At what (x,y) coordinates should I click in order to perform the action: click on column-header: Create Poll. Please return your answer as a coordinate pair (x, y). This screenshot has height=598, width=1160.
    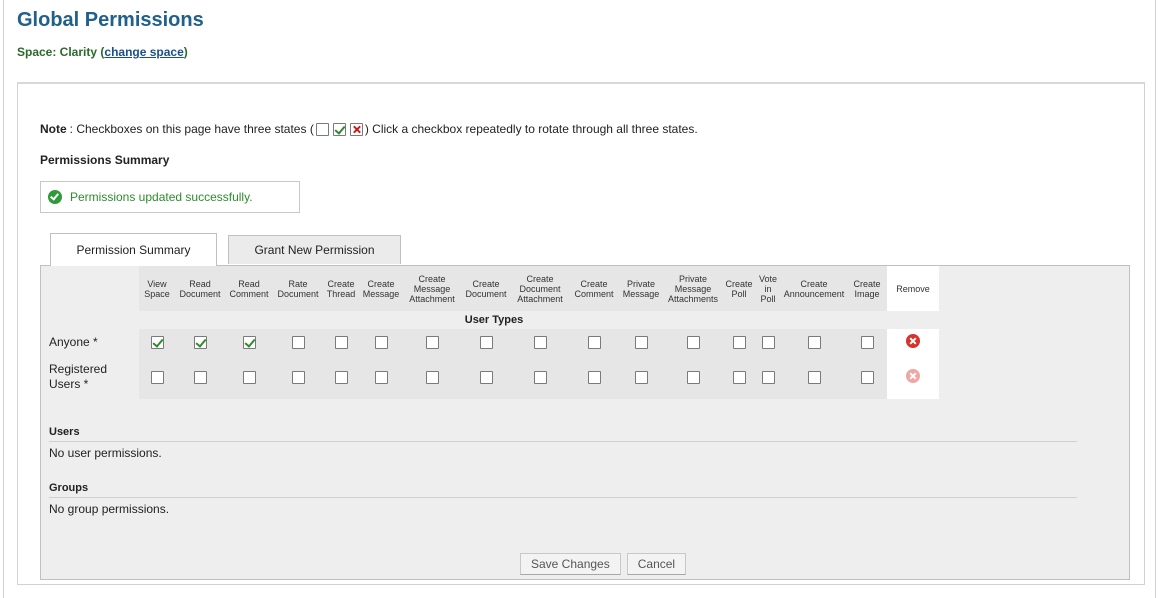
    Looking at the image, I should click on (739, 288).